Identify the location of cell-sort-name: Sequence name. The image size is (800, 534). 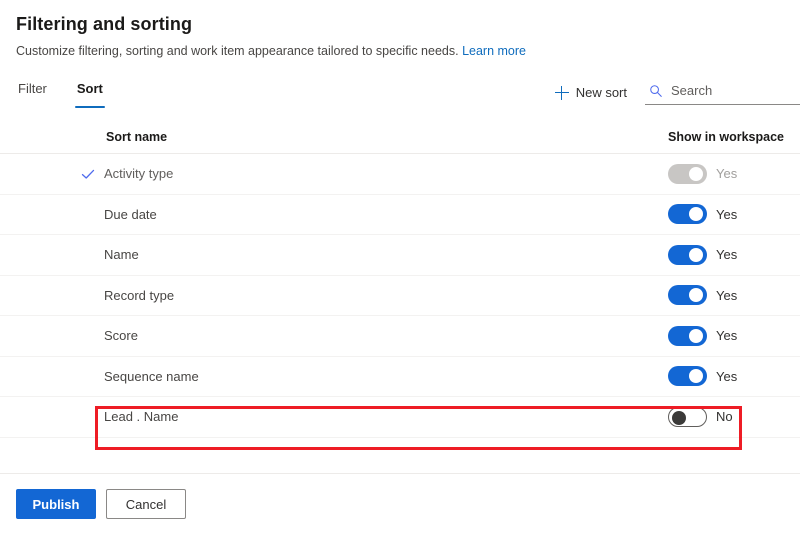
(334, 376).